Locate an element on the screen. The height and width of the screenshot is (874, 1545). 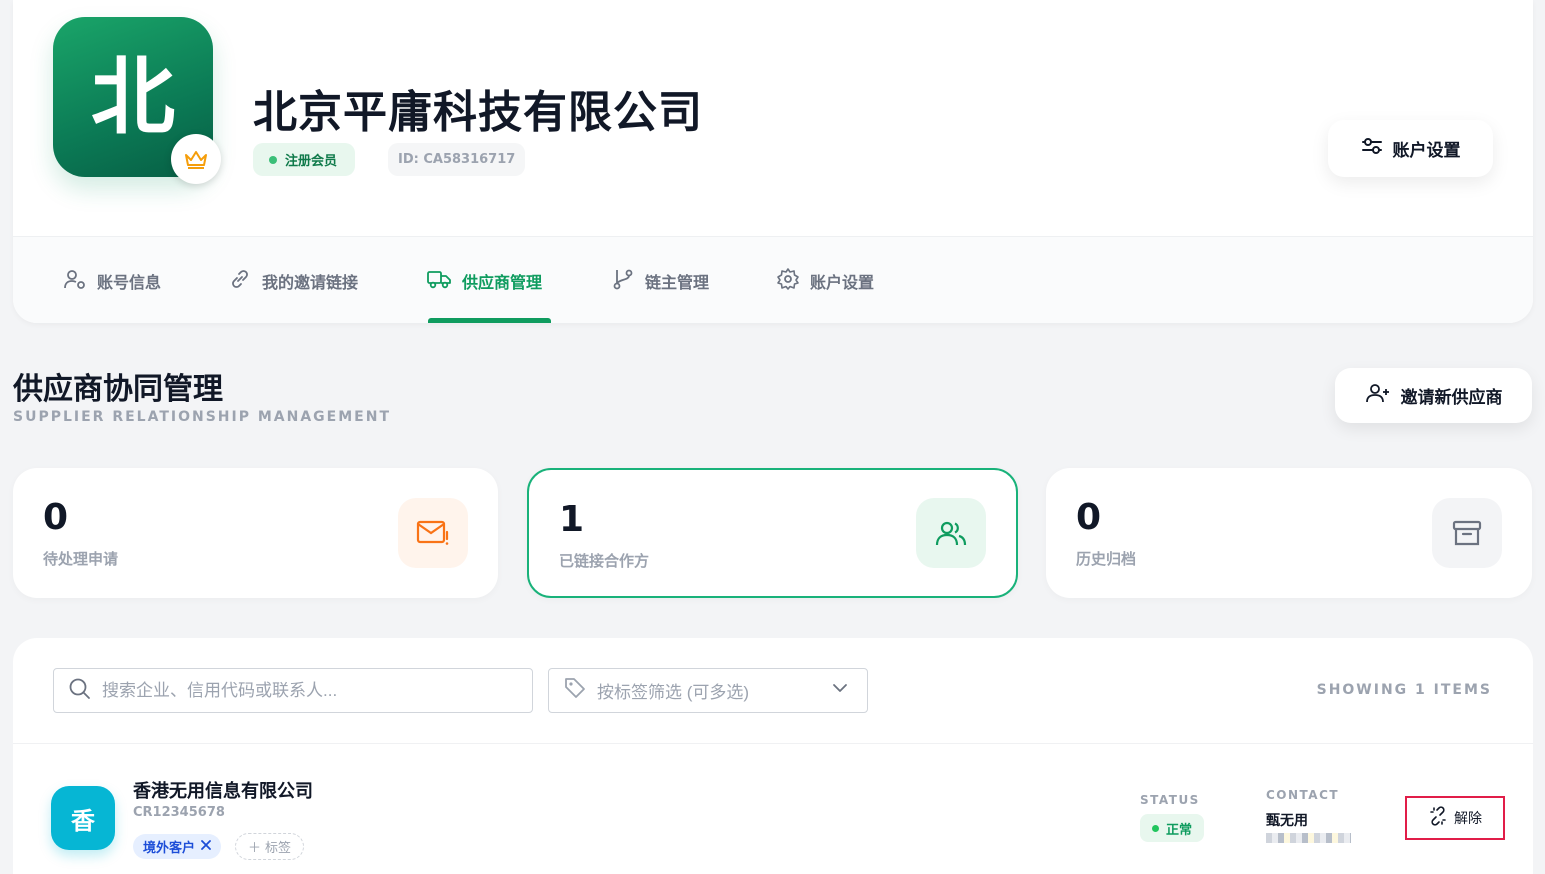
chevron-down-icon is located at coordinates (840, 690).